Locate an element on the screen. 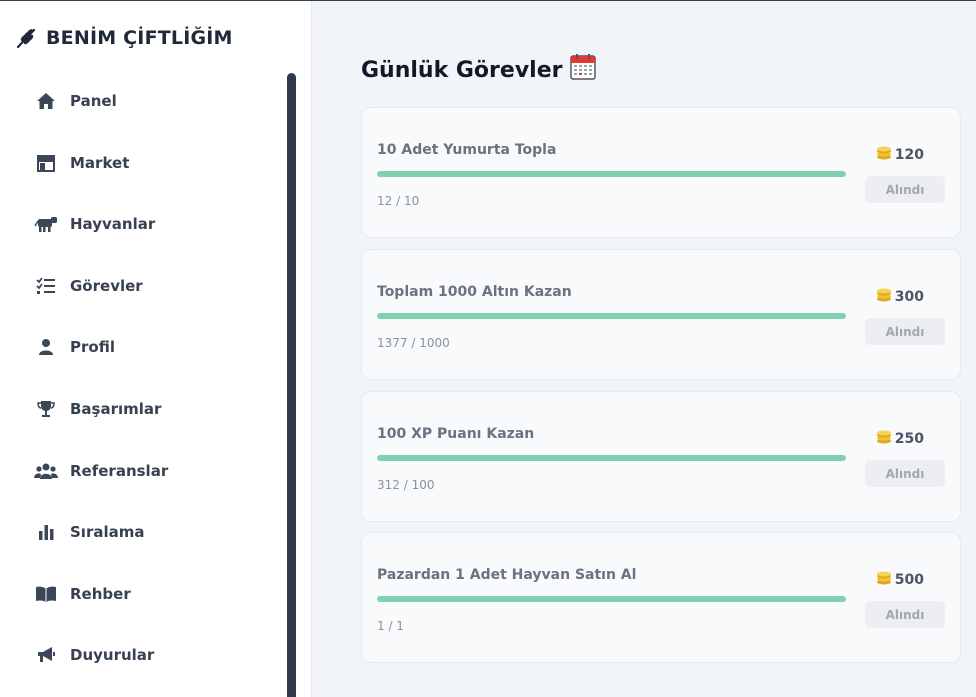  bar-chart-icon is located at coordinates (46, 532).